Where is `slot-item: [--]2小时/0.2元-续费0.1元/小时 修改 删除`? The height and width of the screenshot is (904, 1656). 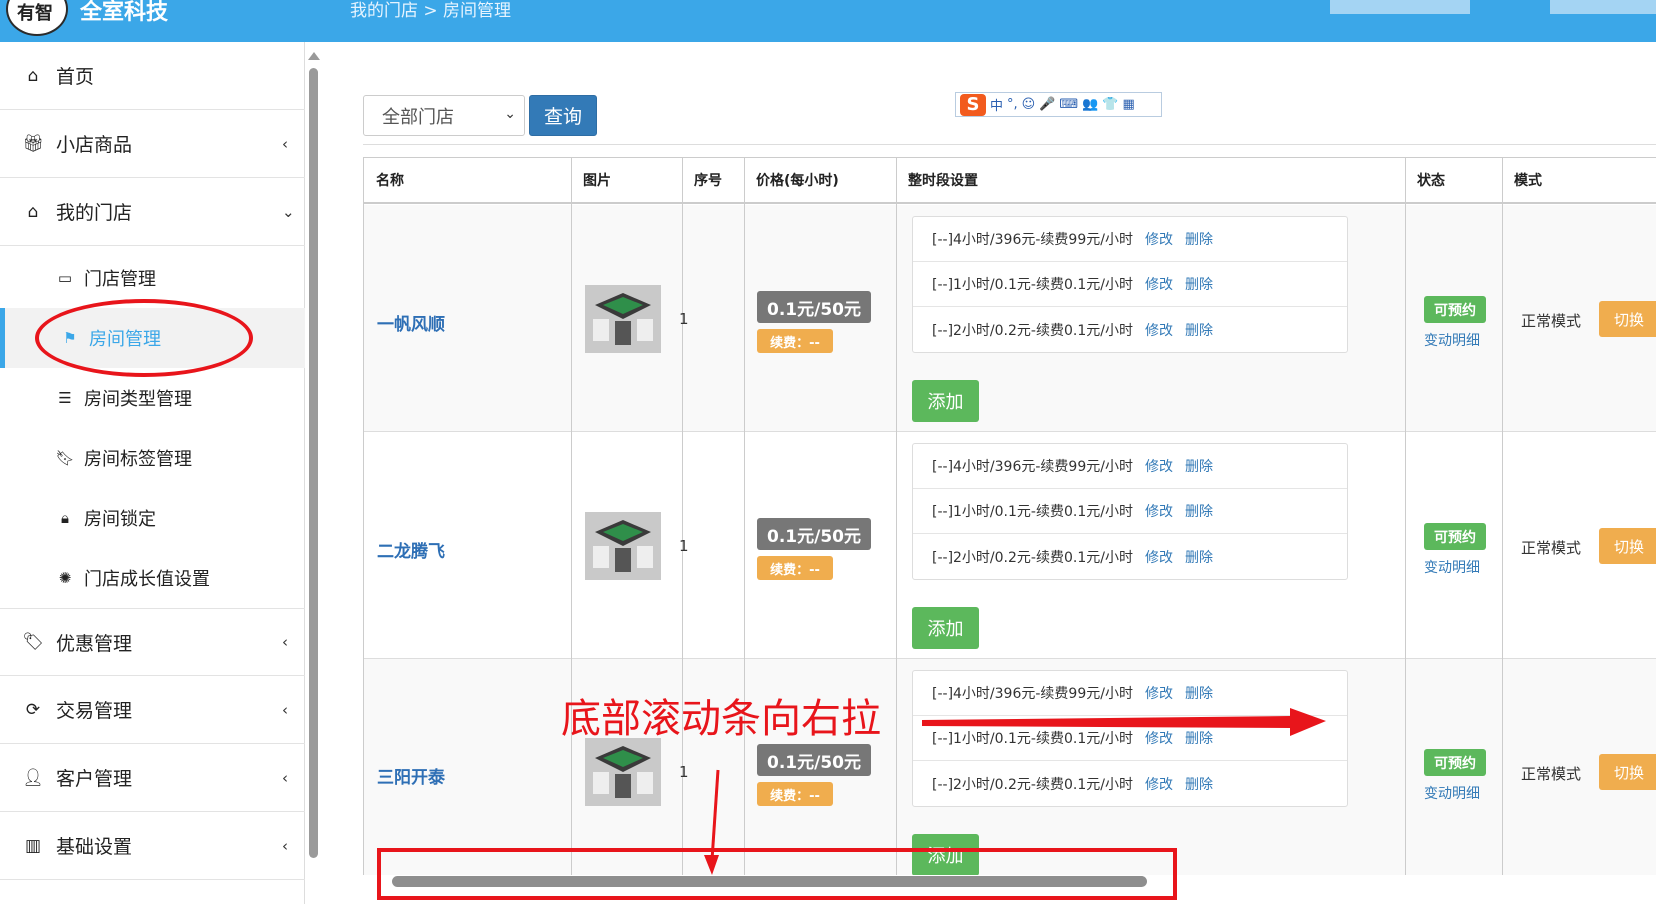 slot-item: [--]2小时/0.2元-续费0.1元/小时 修改 删除 is located at coordinates (1130, 783).